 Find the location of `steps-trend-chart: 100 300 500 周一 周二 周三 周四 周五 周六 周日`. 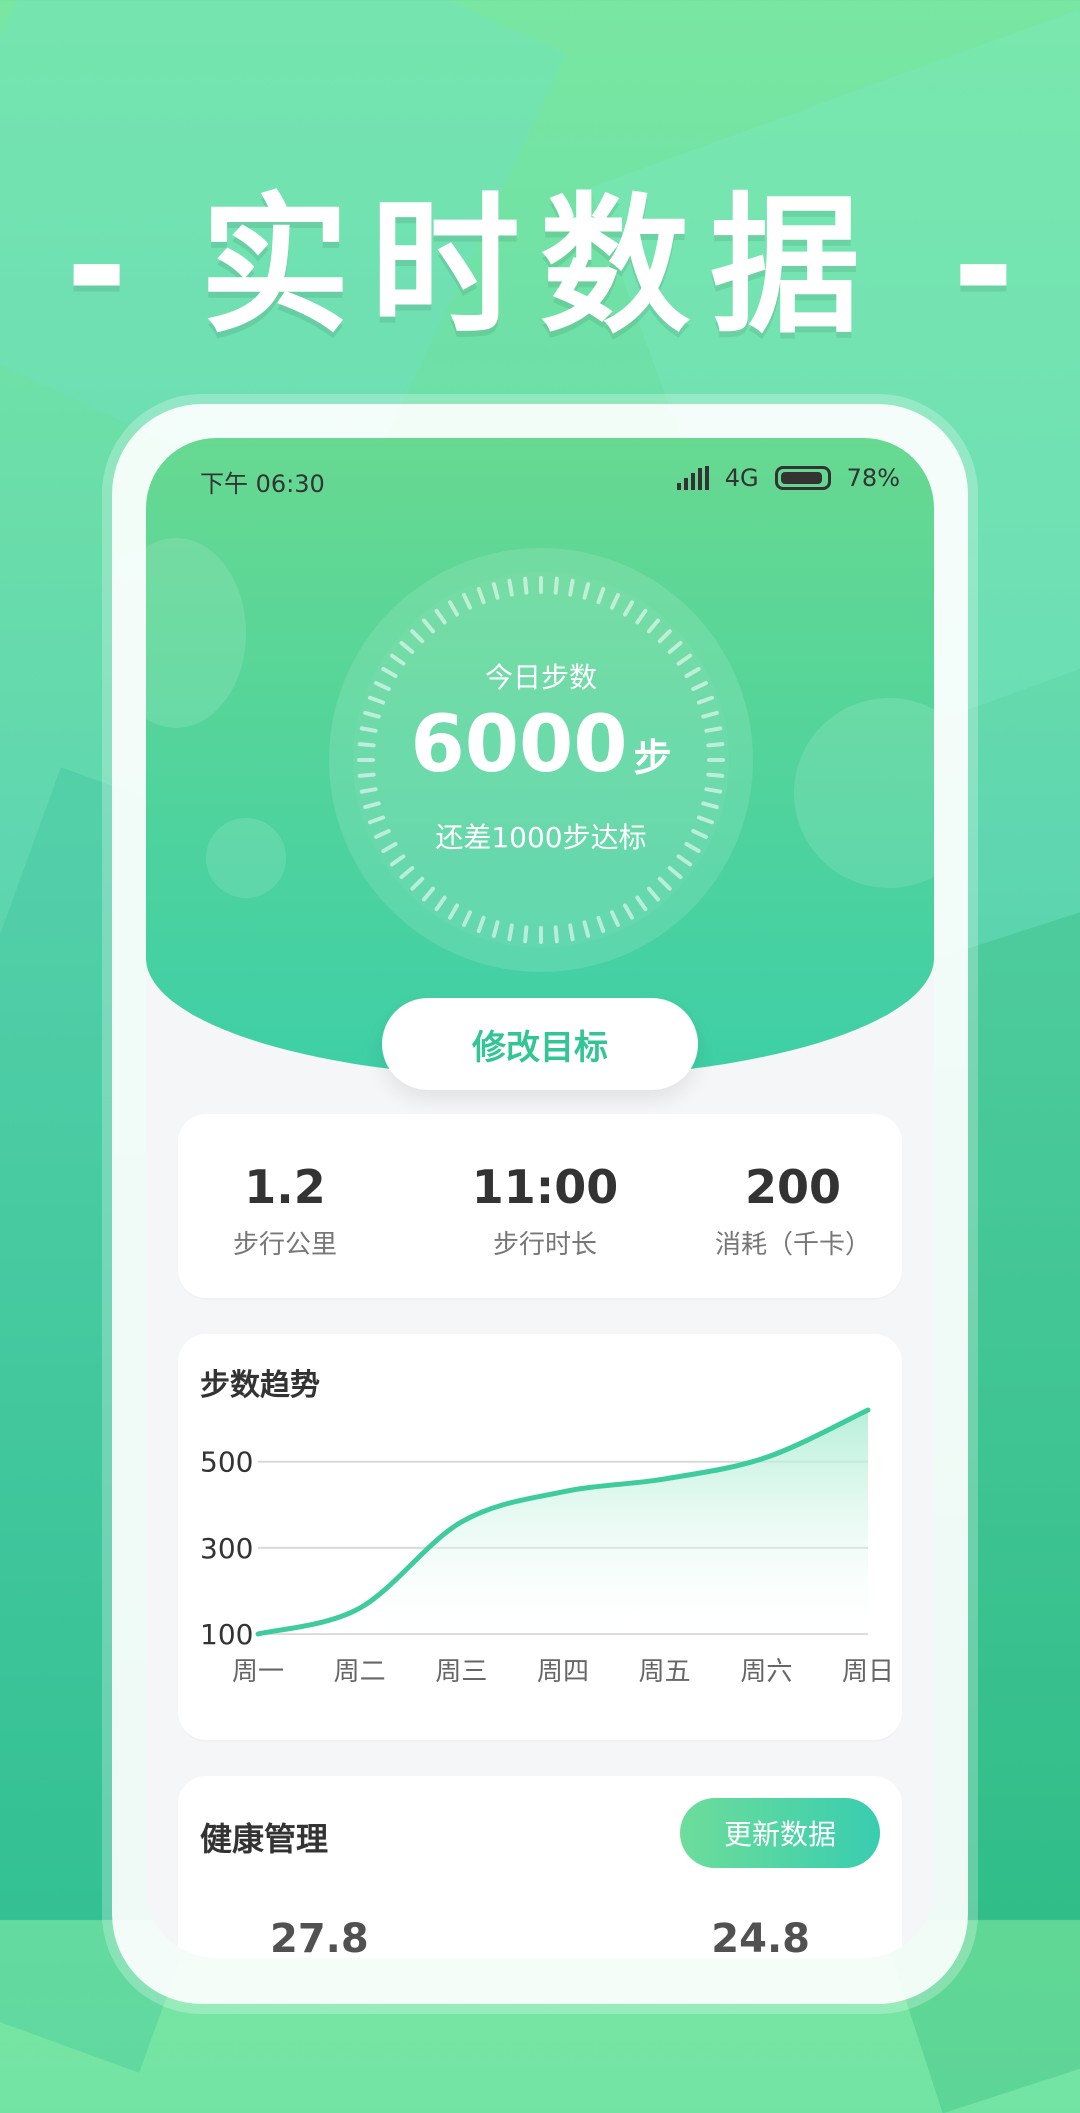

steps-trend-chart: 100 300 500 周一 周二 周三 周四 周五 周六 周日 is located at coordinates (547, 1547).